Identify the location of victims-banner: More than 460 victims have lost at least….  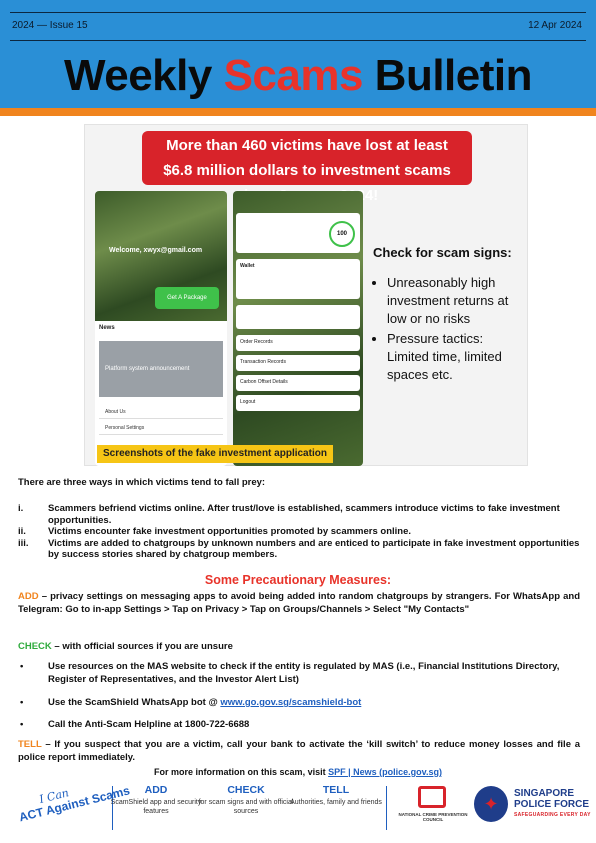
(307, 167).